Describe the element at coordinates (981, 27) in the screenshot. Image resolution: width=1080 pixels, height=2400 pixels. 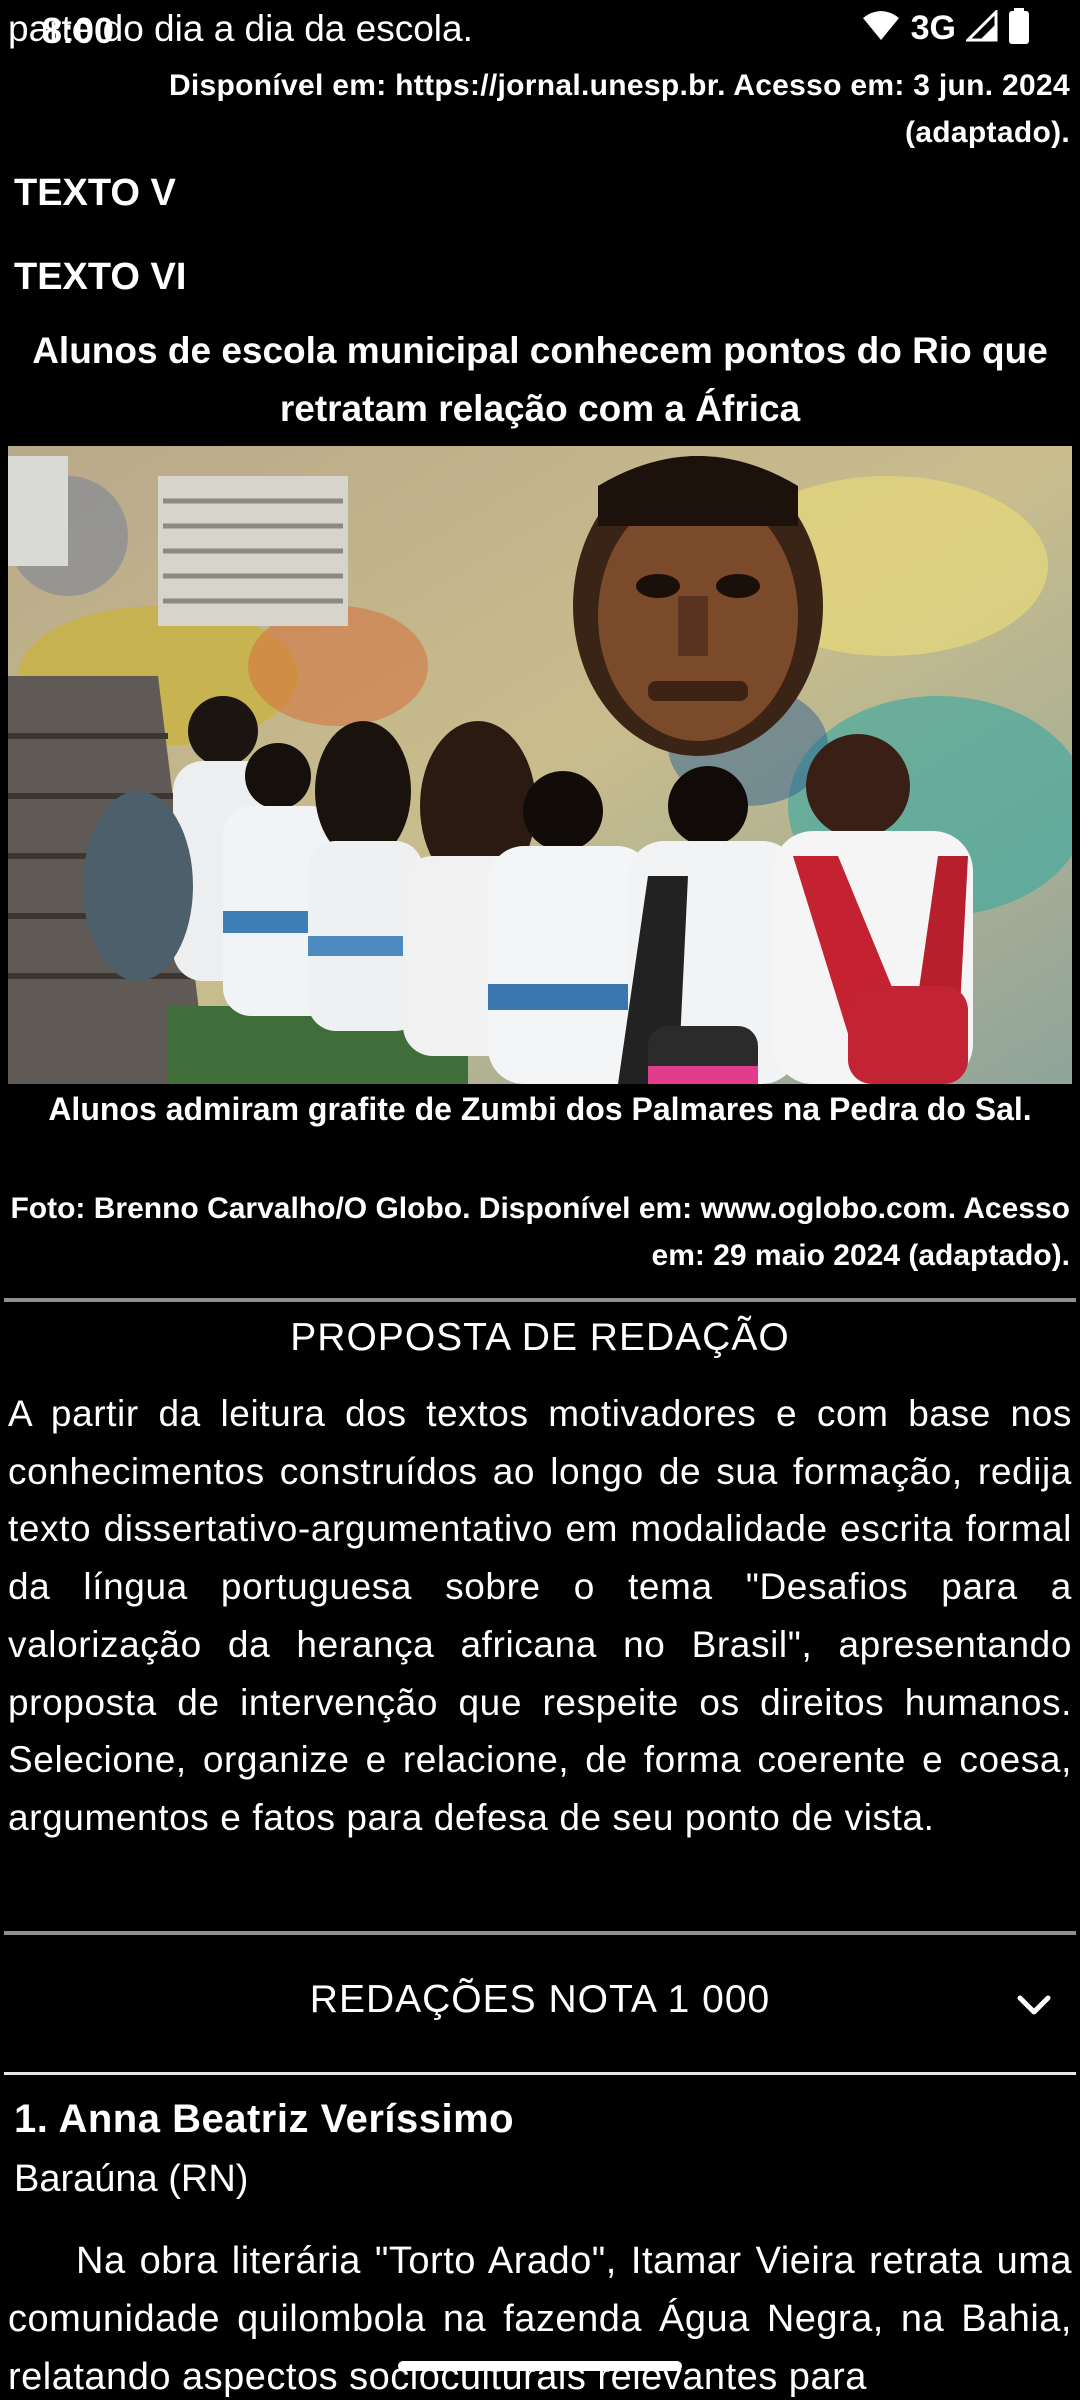
I see `signal-icon` at that location.